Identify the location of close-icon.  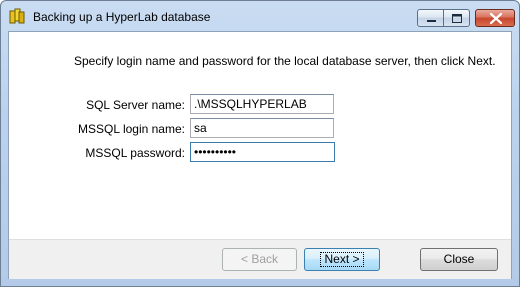
(496, 18).